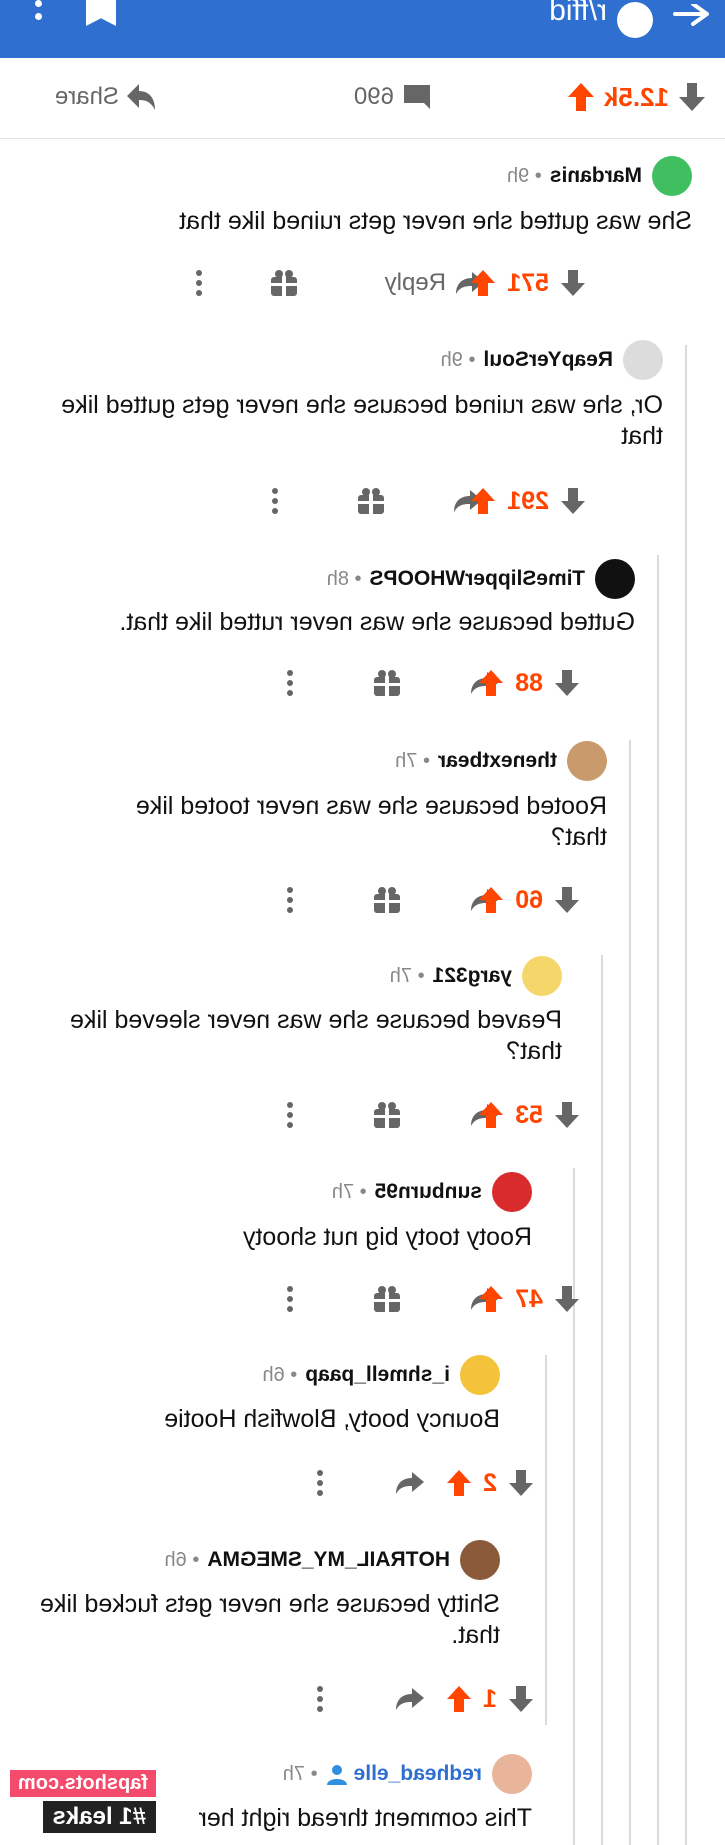 Image resolution: width=725 pixels, height=1845 pixels. I want to click on subreddit-name: r/ffid, so click(578, 14).